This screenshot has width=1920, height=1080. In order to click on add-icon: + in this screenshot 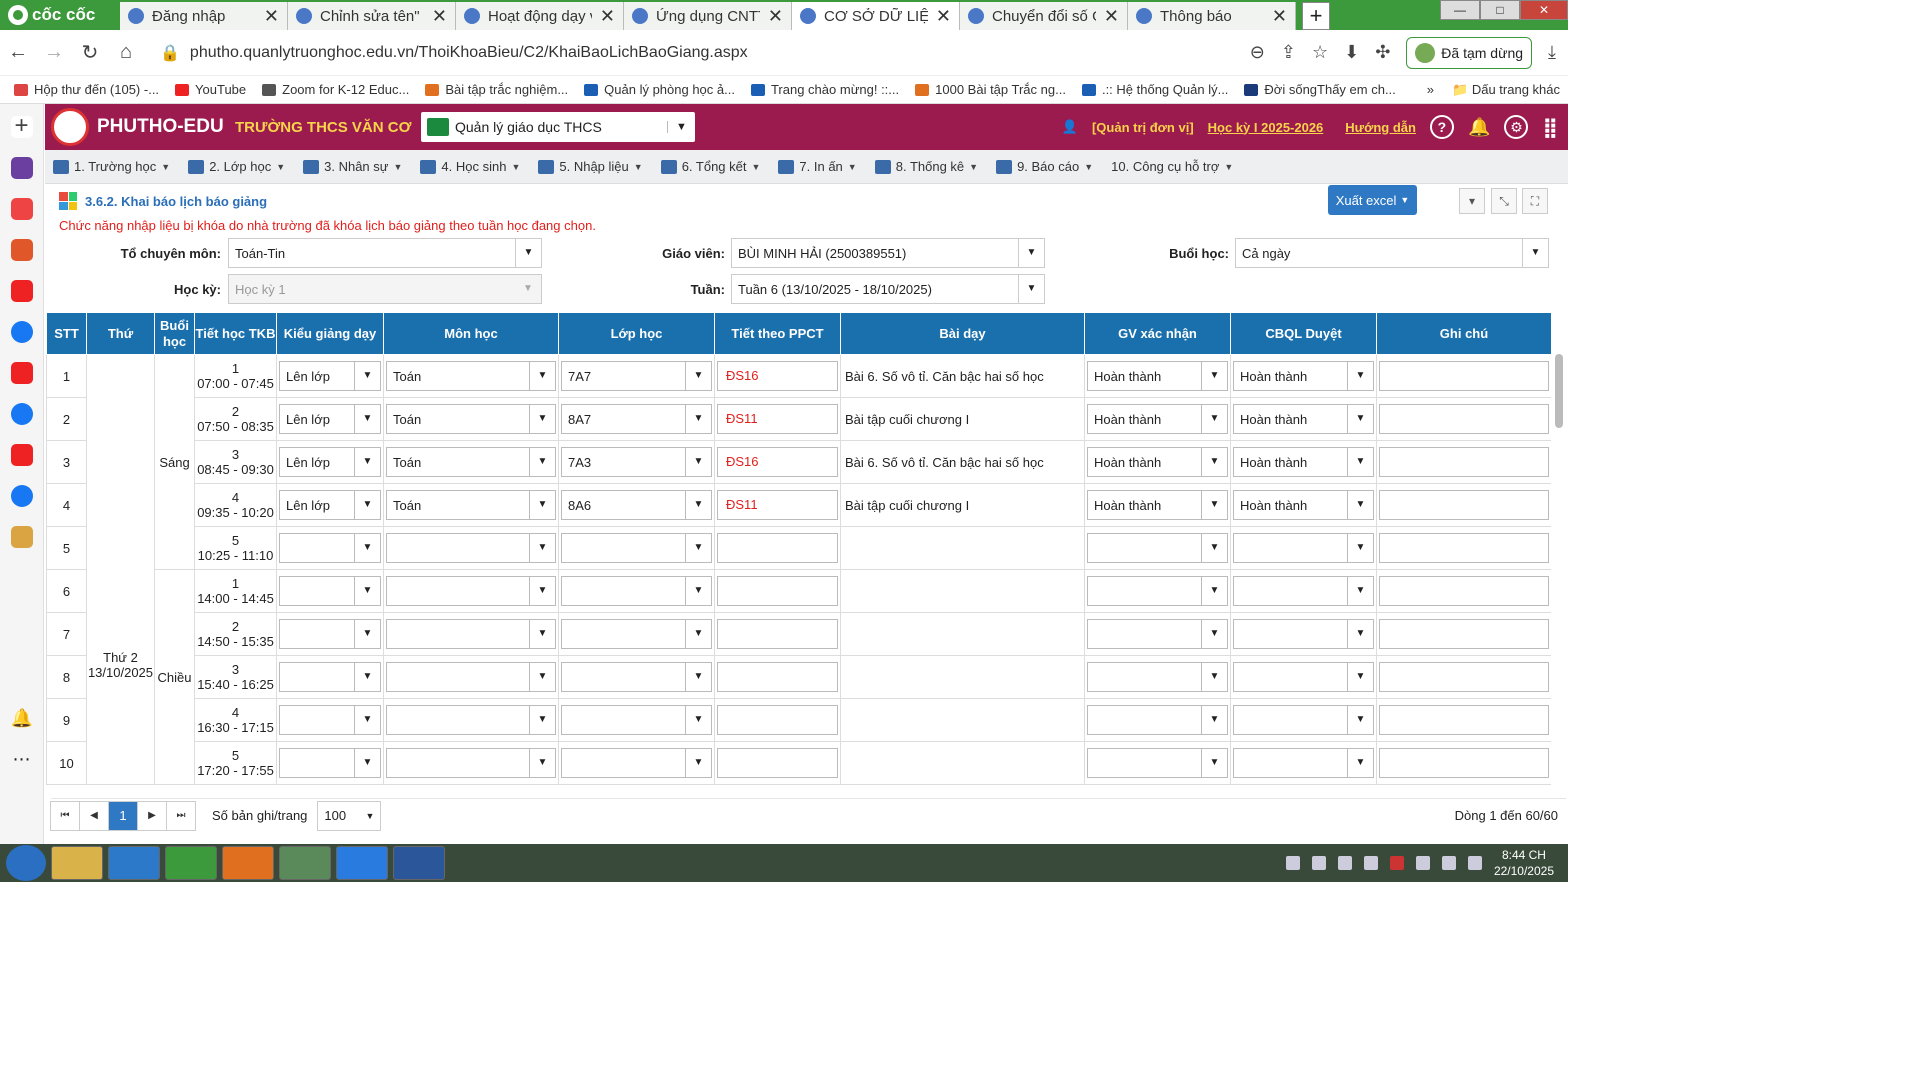, I will do `click(21, 126)`.